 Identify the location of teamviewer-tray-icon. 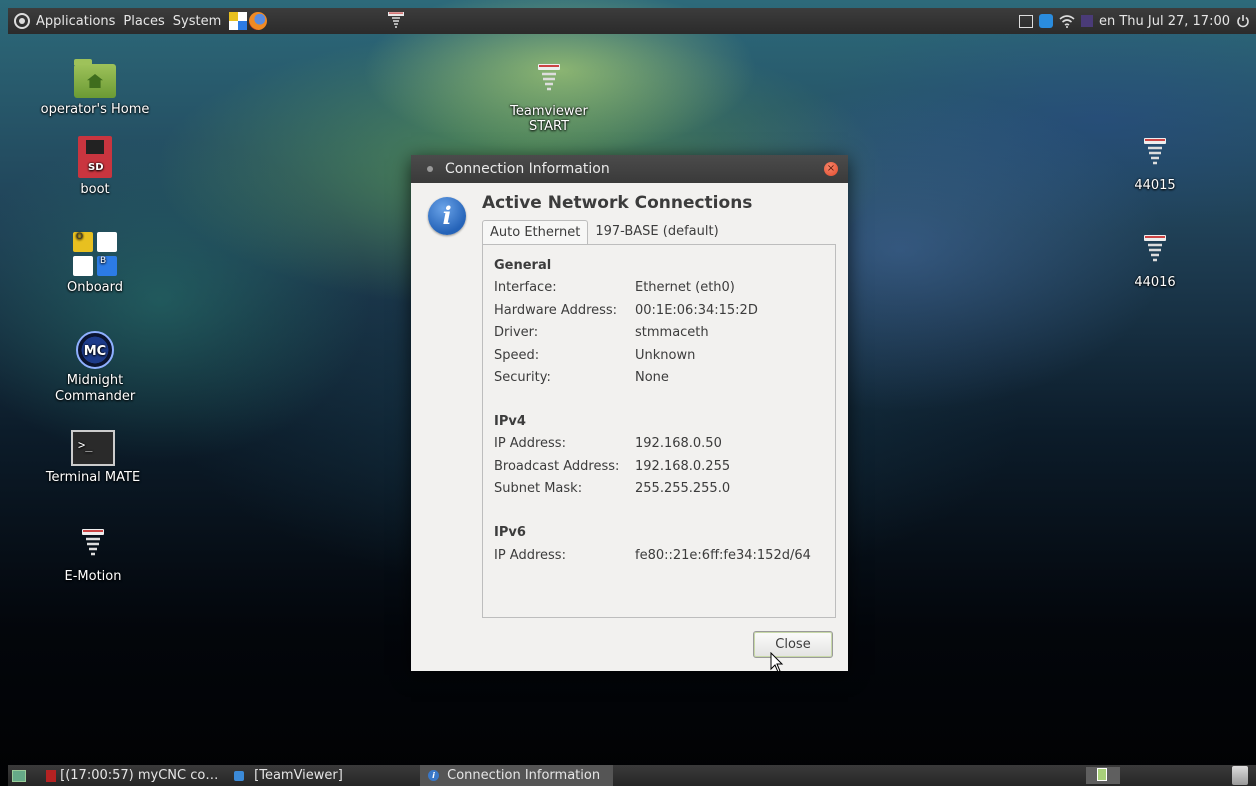
(1045, 21).